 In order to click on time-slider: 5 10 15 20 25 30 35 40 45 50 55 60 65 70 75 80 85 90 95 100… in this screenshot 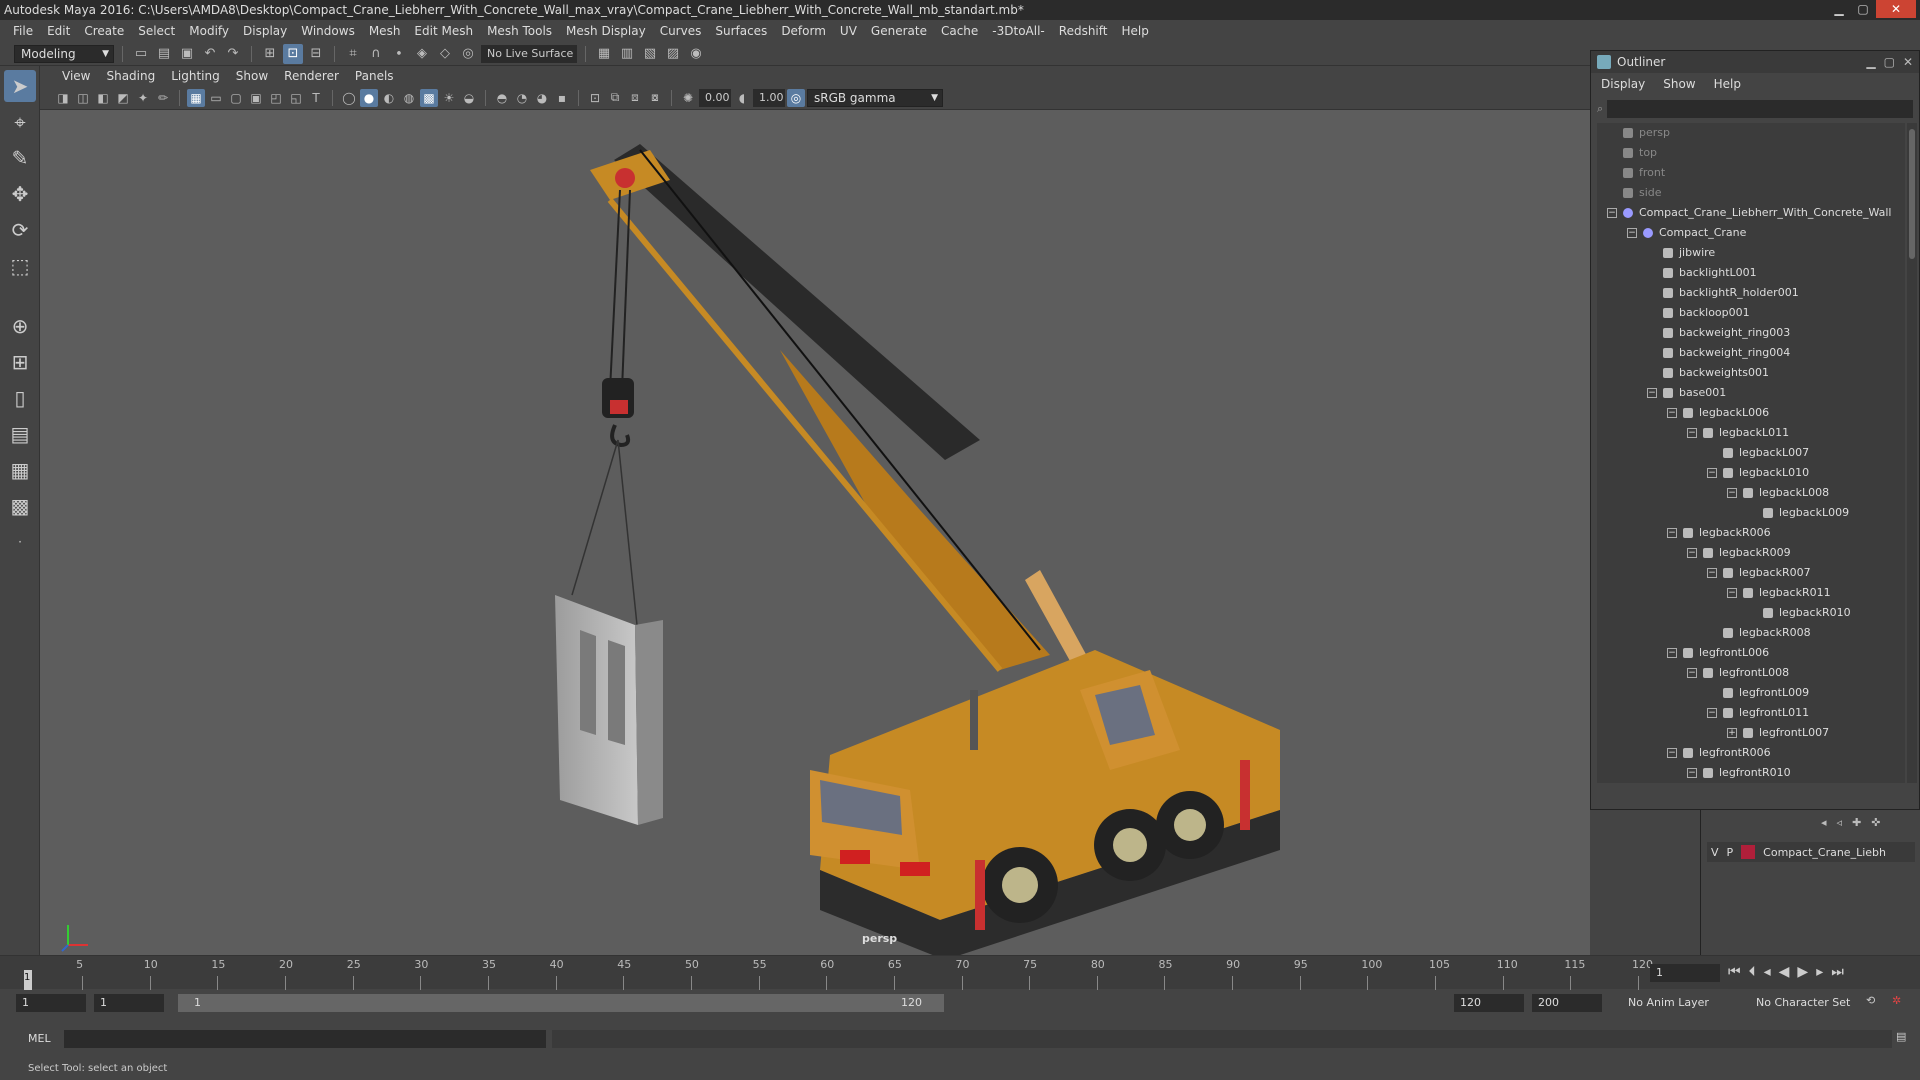, I will do `click(960, 972)`.